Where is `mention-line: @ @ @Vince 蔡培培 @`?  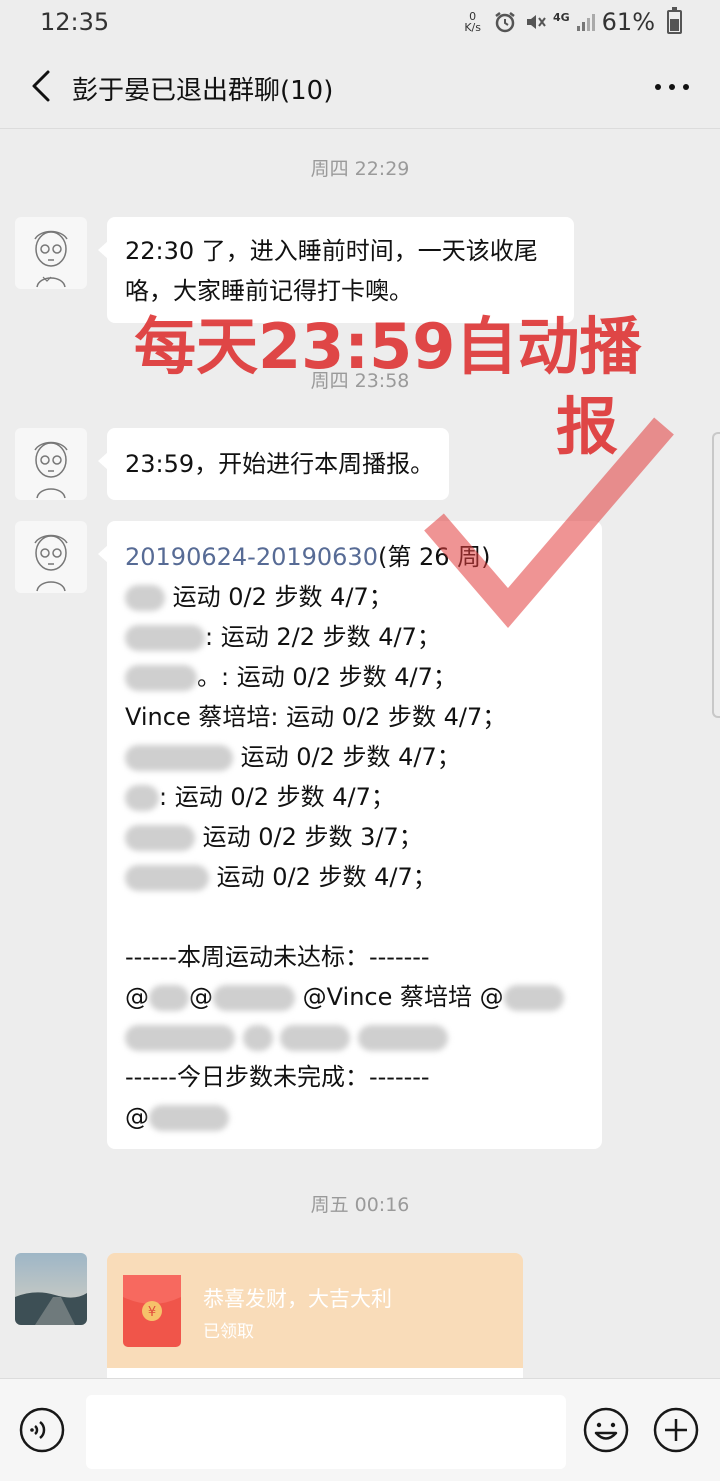 mention-line: @ @ @Vince 蔡培培 @ is located at coordinates (354, 997).